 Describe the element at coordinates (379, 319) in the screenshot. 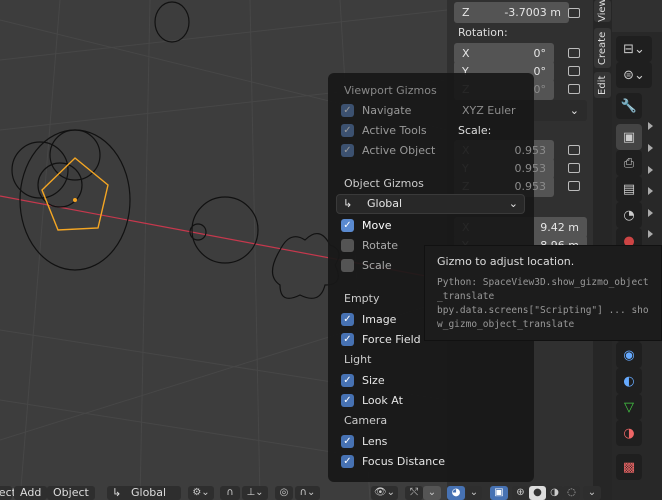

I see `checkbox-label: Image` at that location.